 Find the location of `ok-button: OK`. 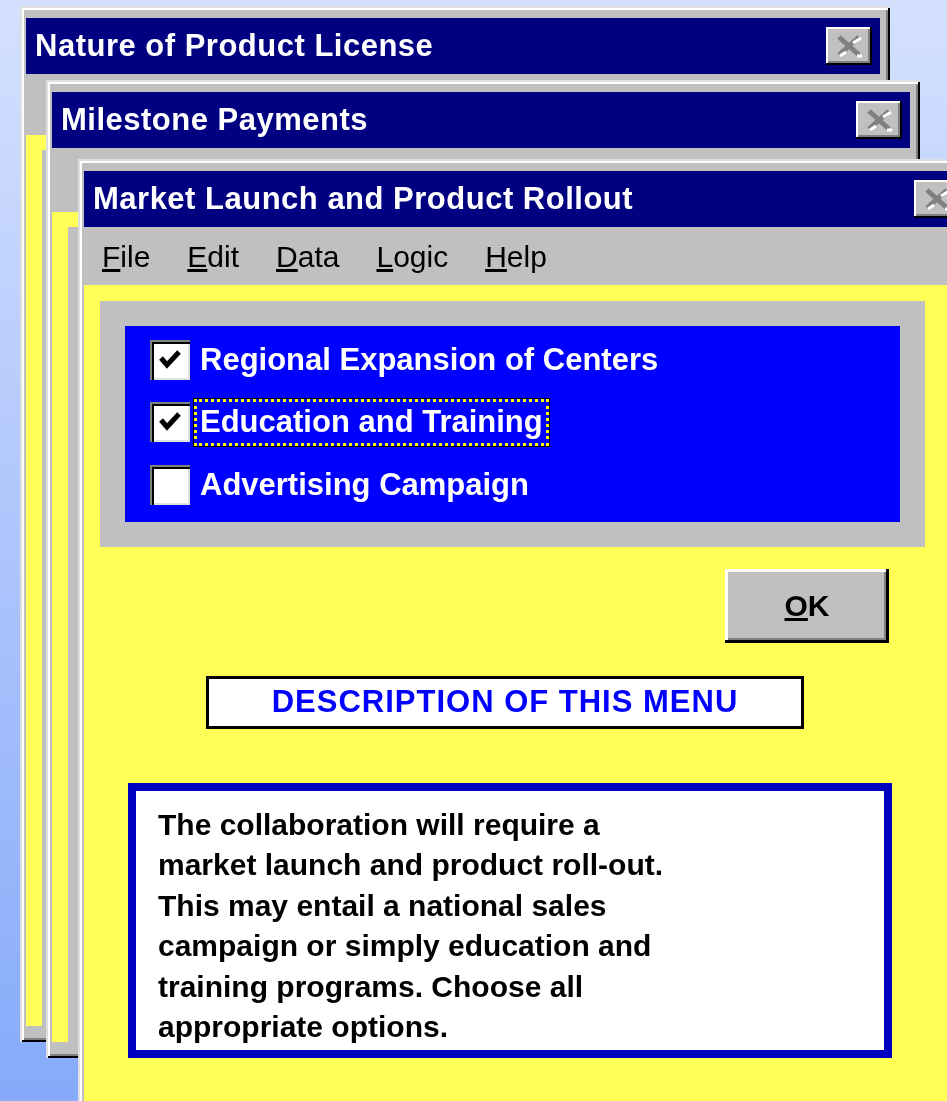

ok-button: OK is located at coordinates (807, 605).